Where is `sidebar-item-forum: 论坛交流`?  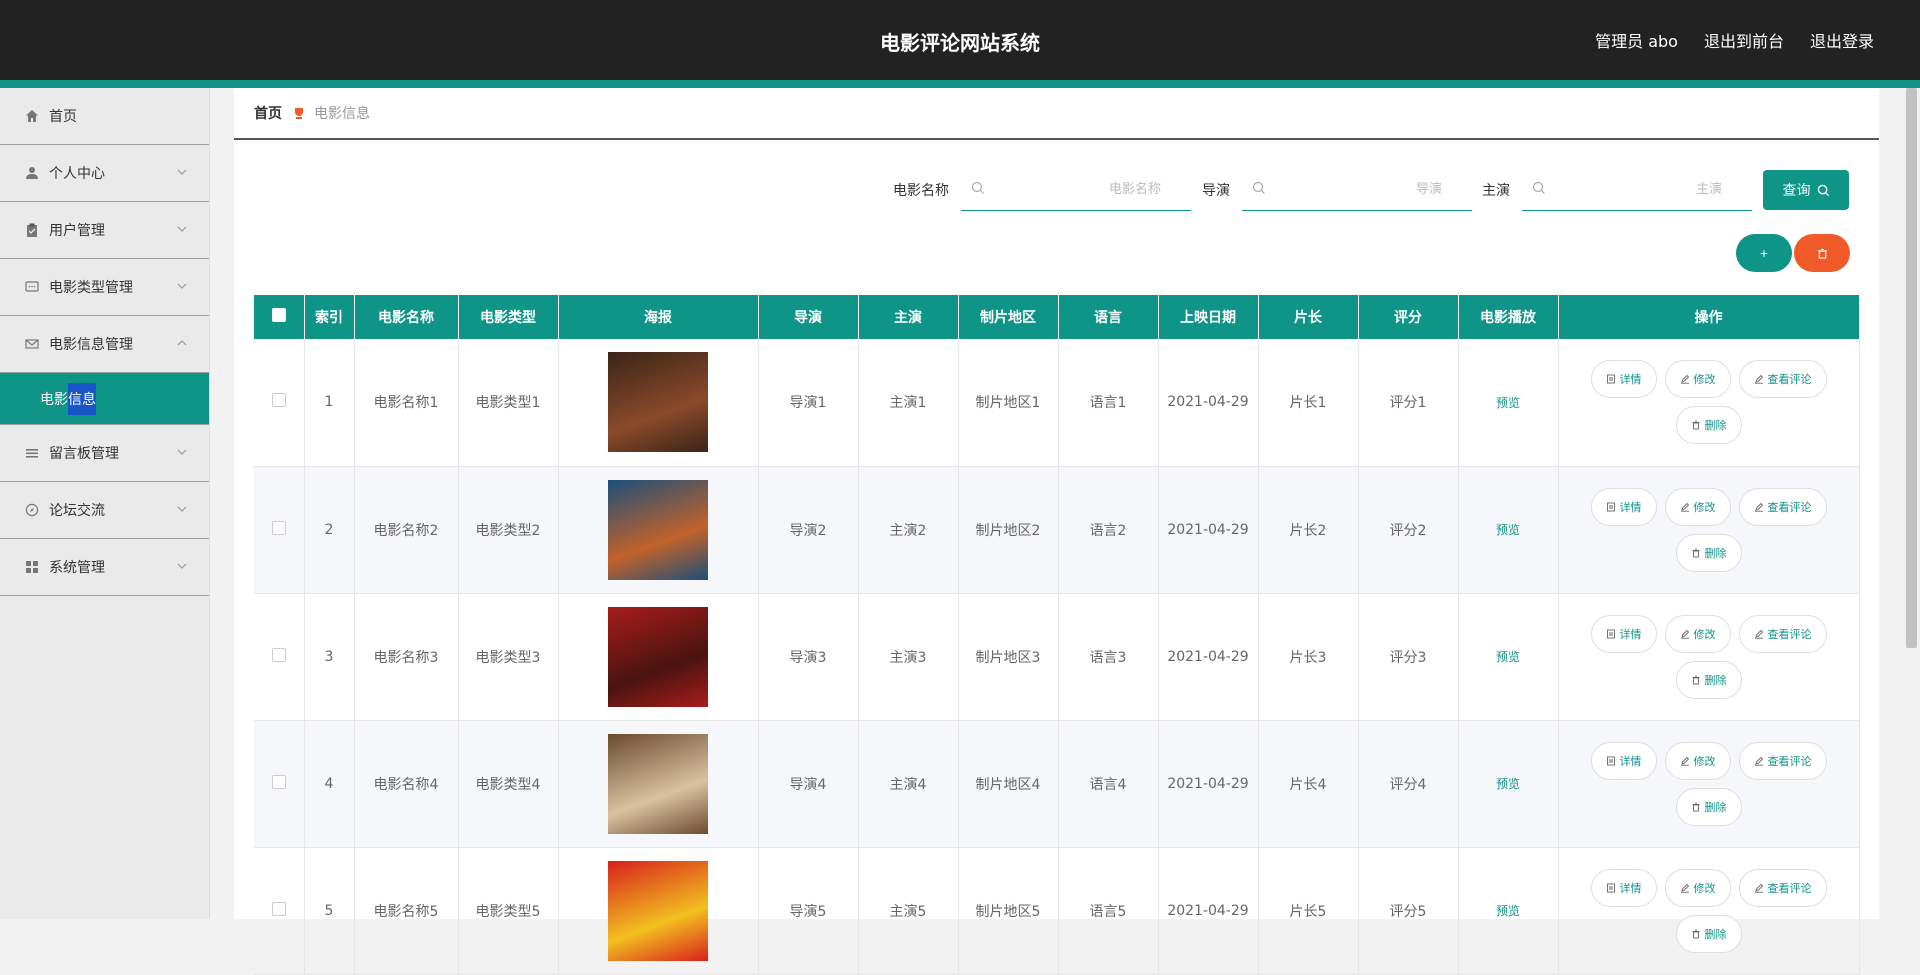 sidebar-item-forum: 论坛交流 is located at coordinates (104, 510).